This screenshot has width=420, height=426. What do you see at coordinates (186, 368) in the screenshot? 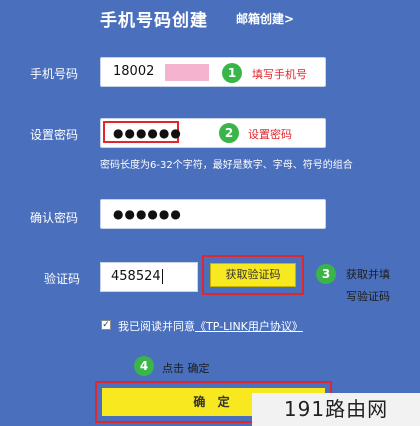
I see `submit-annotation: 点击 确定` at bounding box center [186, 368].